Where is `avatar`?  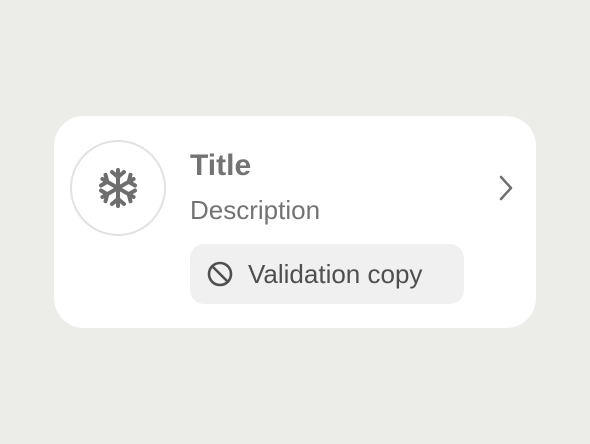
avatar is located at coordinates (118, 188).